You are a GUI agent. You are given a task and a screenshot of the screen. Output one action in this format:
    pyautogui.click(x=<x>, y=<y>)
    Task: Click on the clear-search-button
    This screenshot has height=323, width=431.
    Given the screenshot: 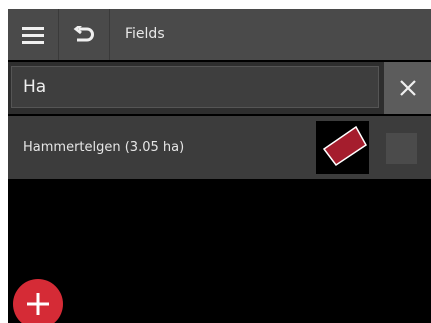 What is the action you would take?
    pyautogui.click(x=407, y=88)
    